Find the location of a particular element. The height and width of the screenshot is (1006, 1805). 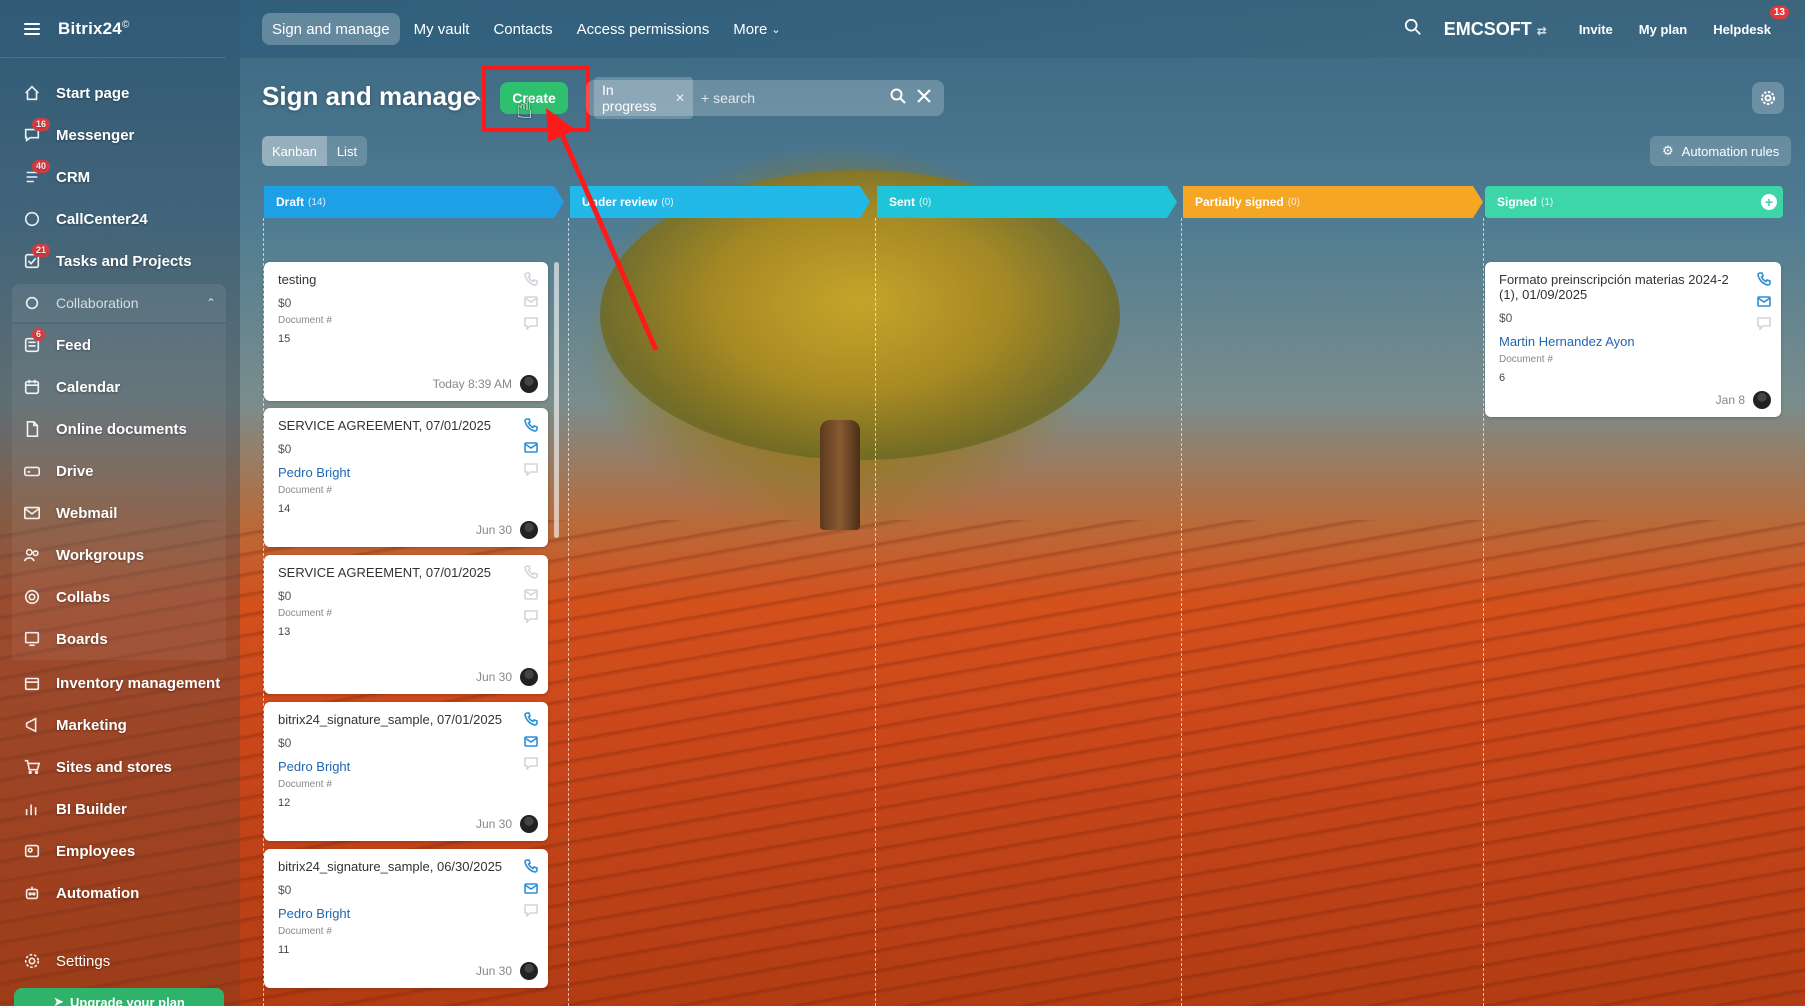

sidebar-item-feed: 6 Feed is located at coordinates (119, 345).